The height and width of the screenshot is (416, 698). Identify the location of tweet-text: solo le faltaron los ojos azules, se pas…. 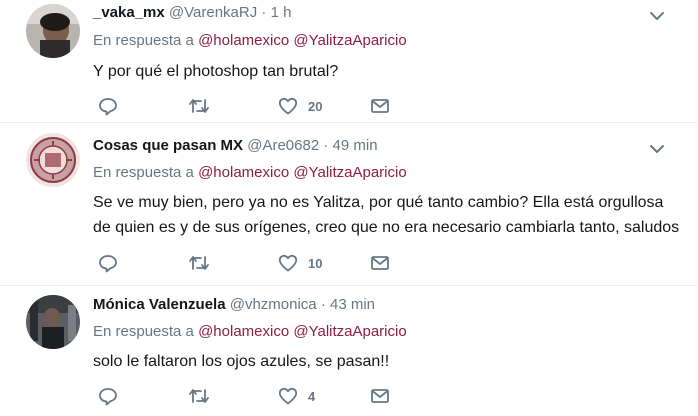
(388, 361).